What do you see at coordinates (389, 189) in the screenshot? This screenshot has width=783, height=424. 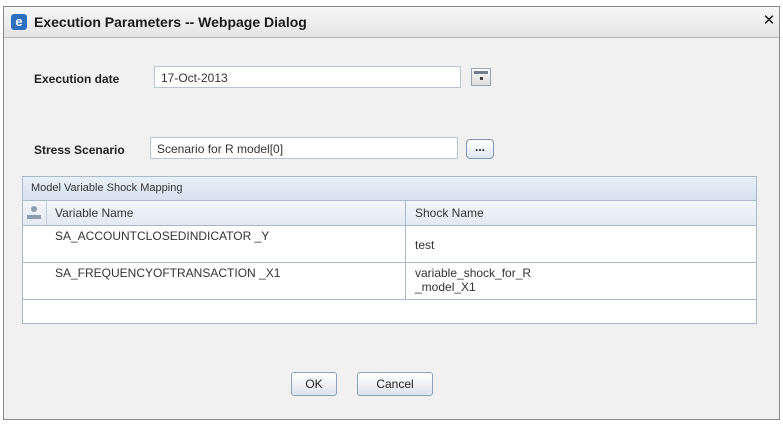 I see `grid-caption: Model Variable Shock Mapping` at bounding box center [389, 189].